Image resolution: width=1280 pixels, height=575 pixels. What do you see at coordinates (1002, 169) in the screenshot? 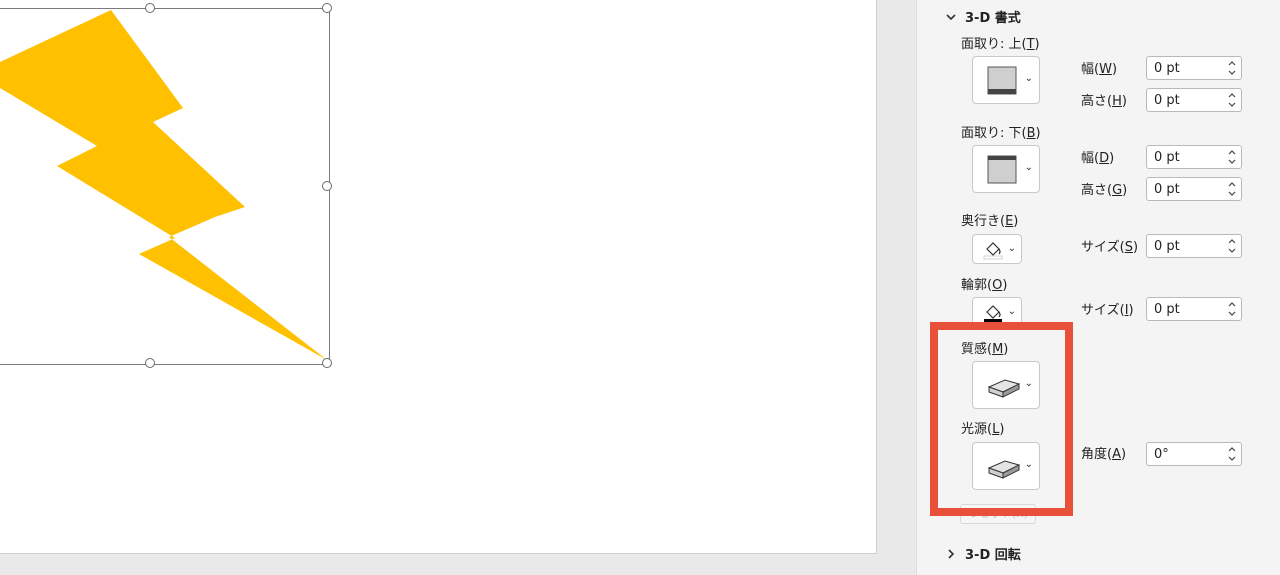
I see `bevel-bottom-icon` at bounding box center [1002, 169].